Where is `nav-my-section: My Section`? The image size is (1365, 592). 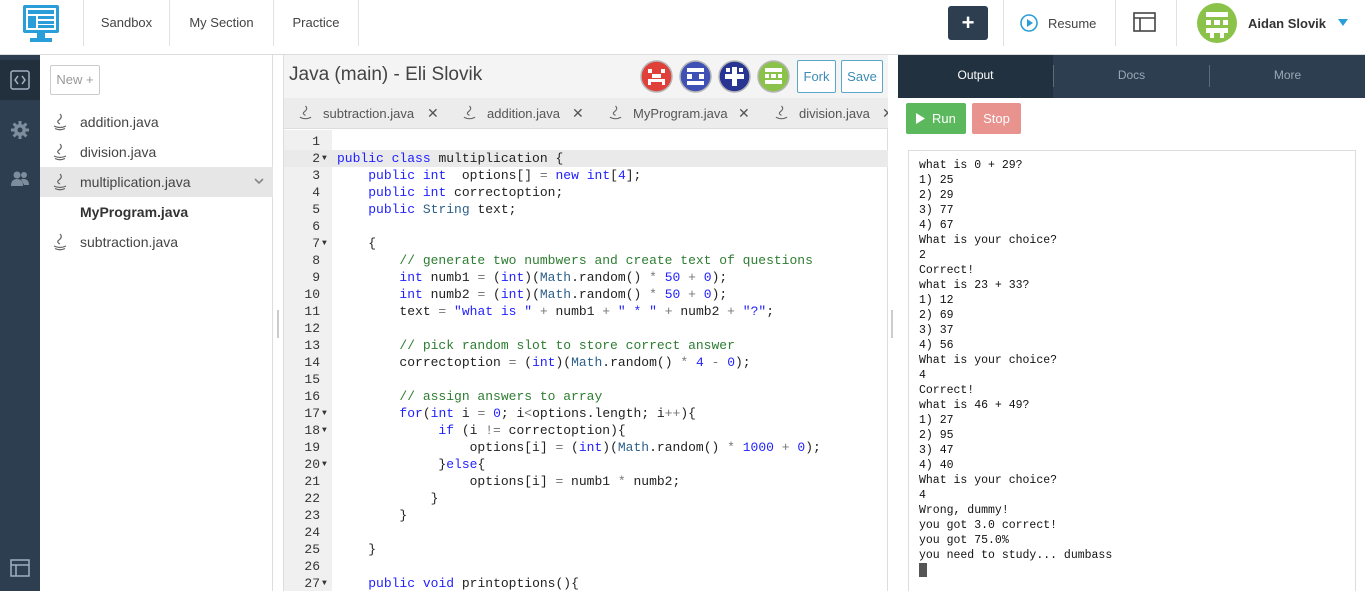 nav-my-section: My Section is located at coordinates (221, 23).